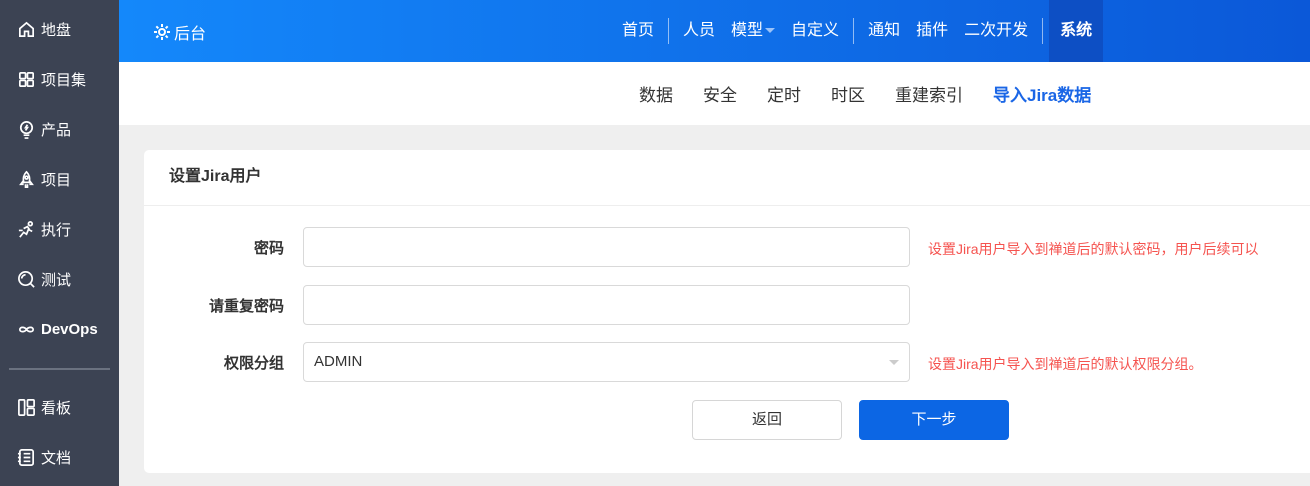 The width and height of the screenshot is (1310, 486). I want to click on next-button: 下一步, so click(934, 420).